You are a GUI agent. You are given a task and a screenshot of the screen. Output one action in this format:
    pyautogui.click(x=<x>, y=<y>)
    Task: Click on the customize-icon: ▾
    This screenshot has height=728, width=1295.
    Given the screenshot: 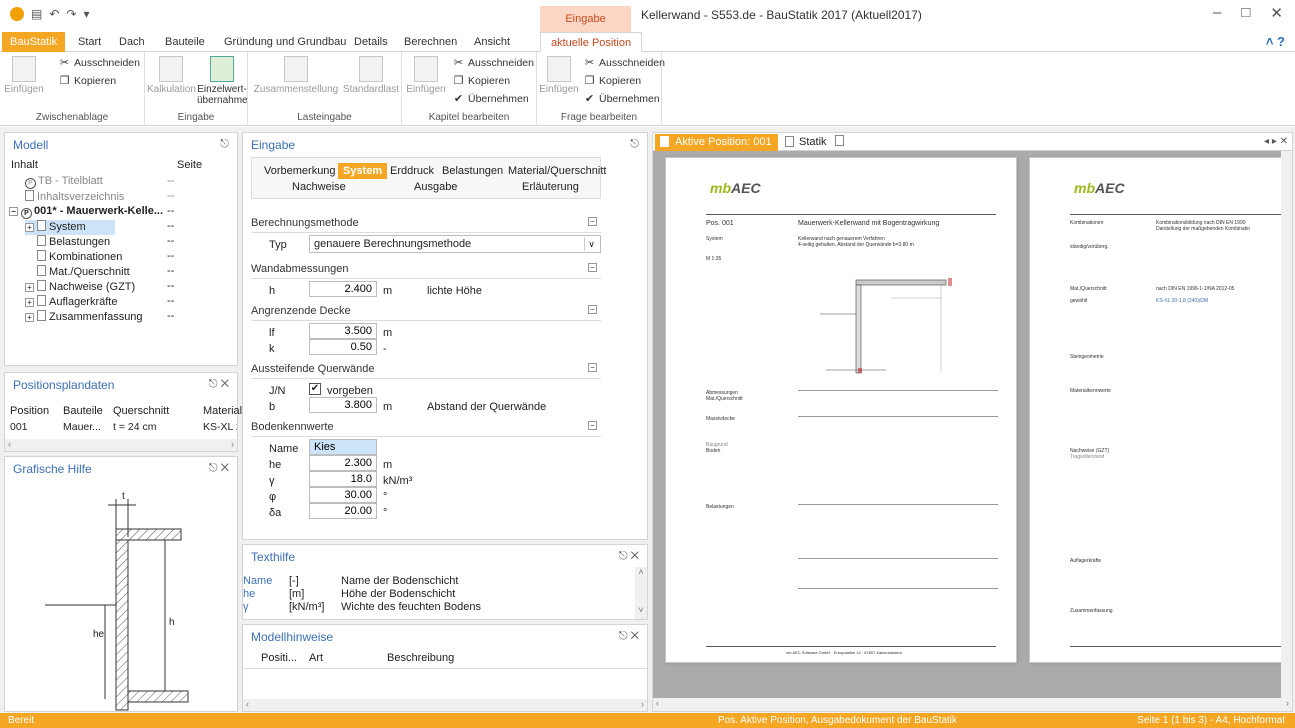 What is the action you would take?
    pyautogui.click(x=86, y=14)
    